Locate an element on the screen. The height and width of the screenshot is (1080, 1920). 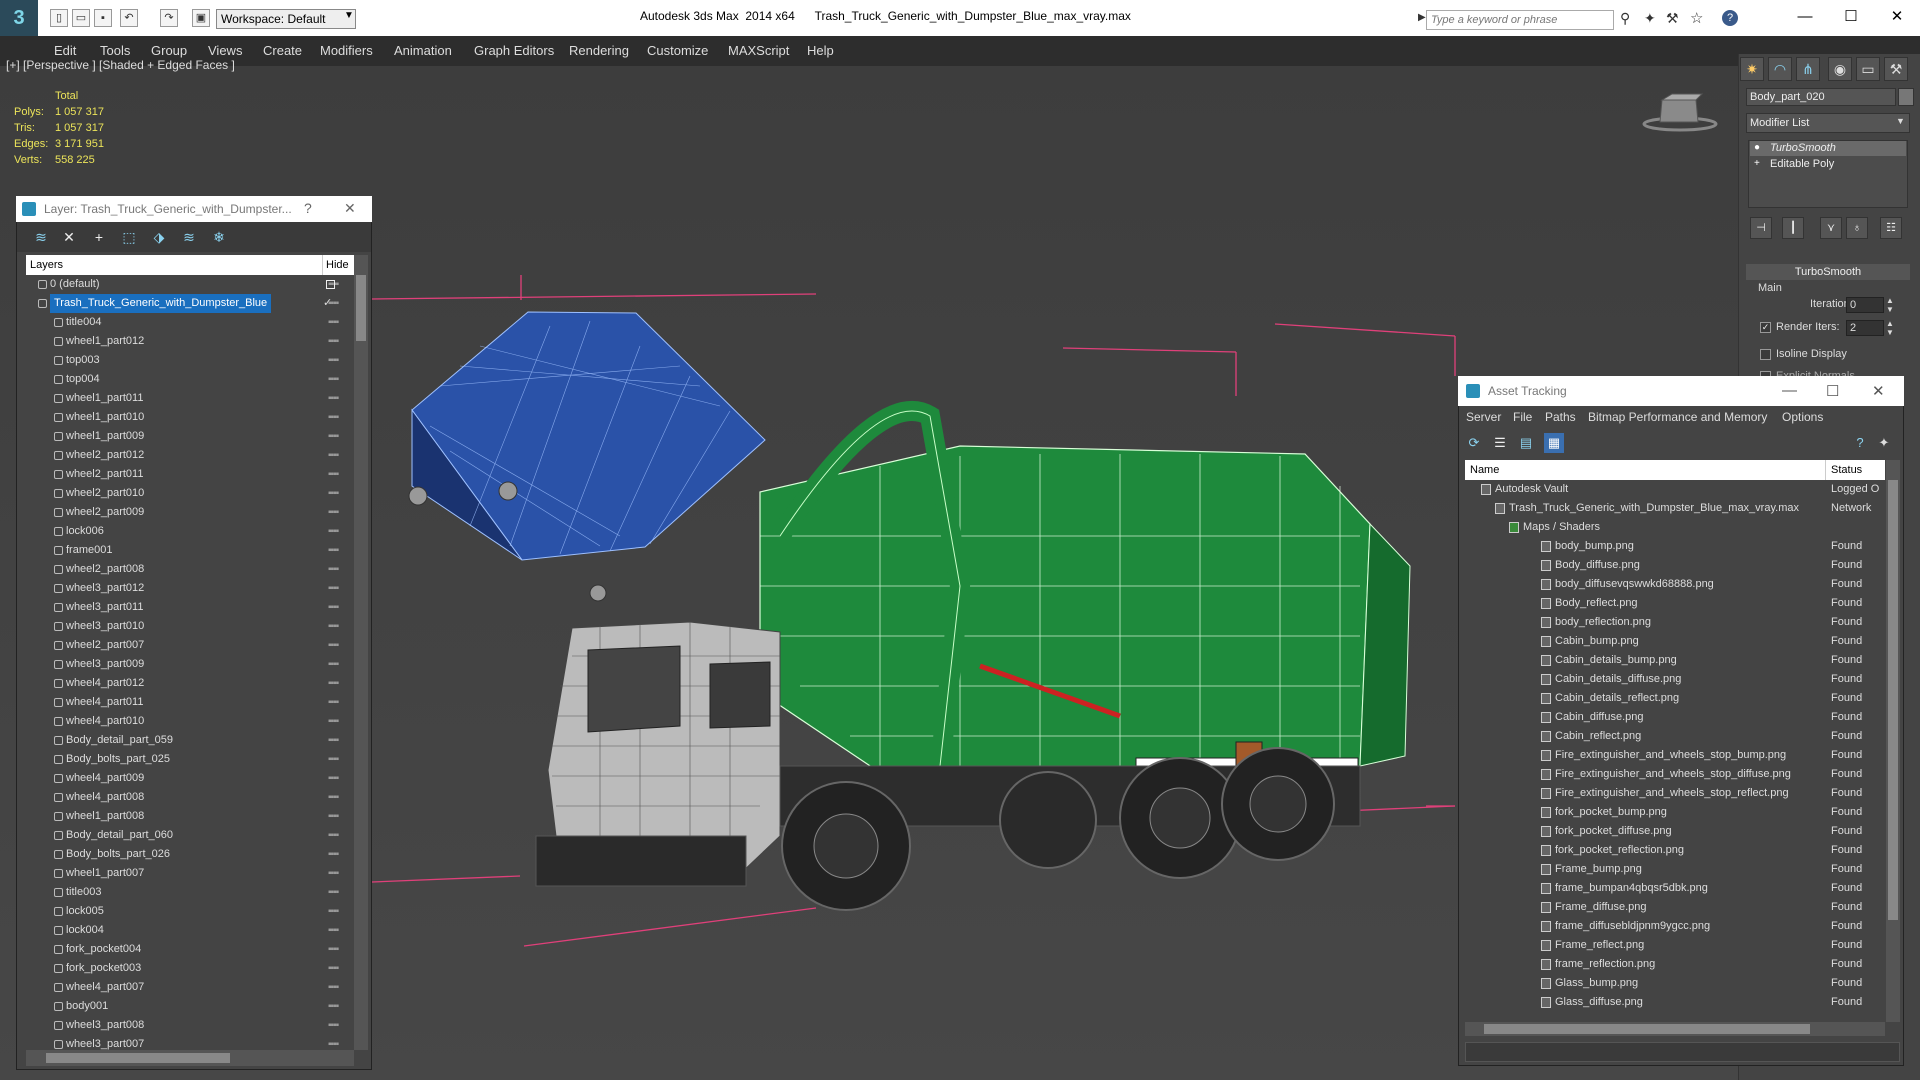
stack-item-turbosmooth: TurboSmooth is located at coordinates (1828, 148).